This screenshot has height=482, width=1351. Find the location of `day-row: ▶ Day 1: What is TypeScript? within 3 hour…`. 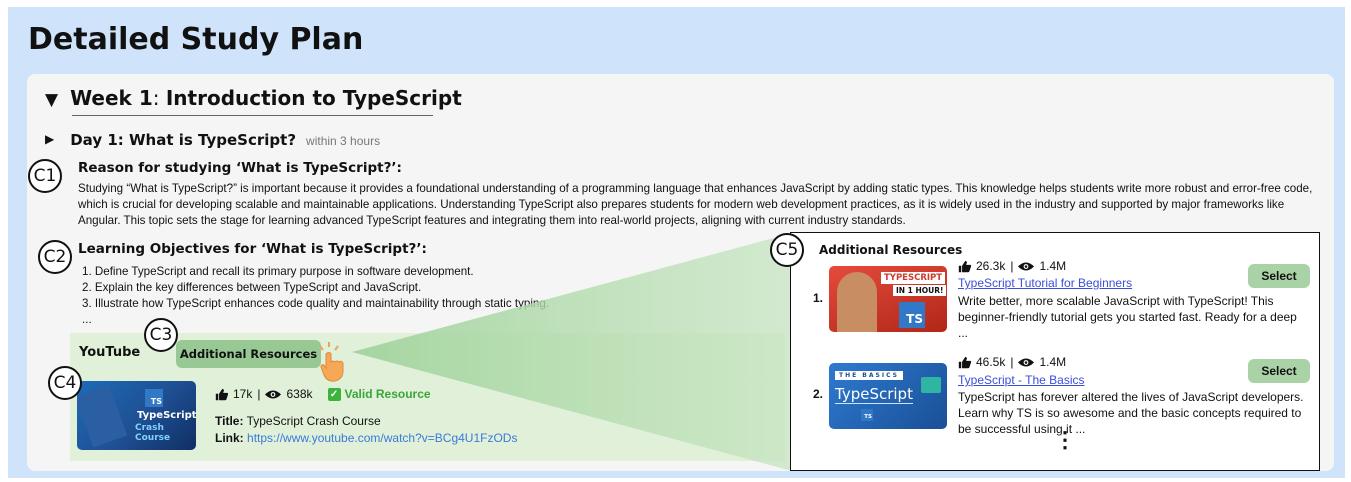

day-row: ▶ Day 1: What is TypeScript? within 3 hour… is located at coordinates (212, 140).